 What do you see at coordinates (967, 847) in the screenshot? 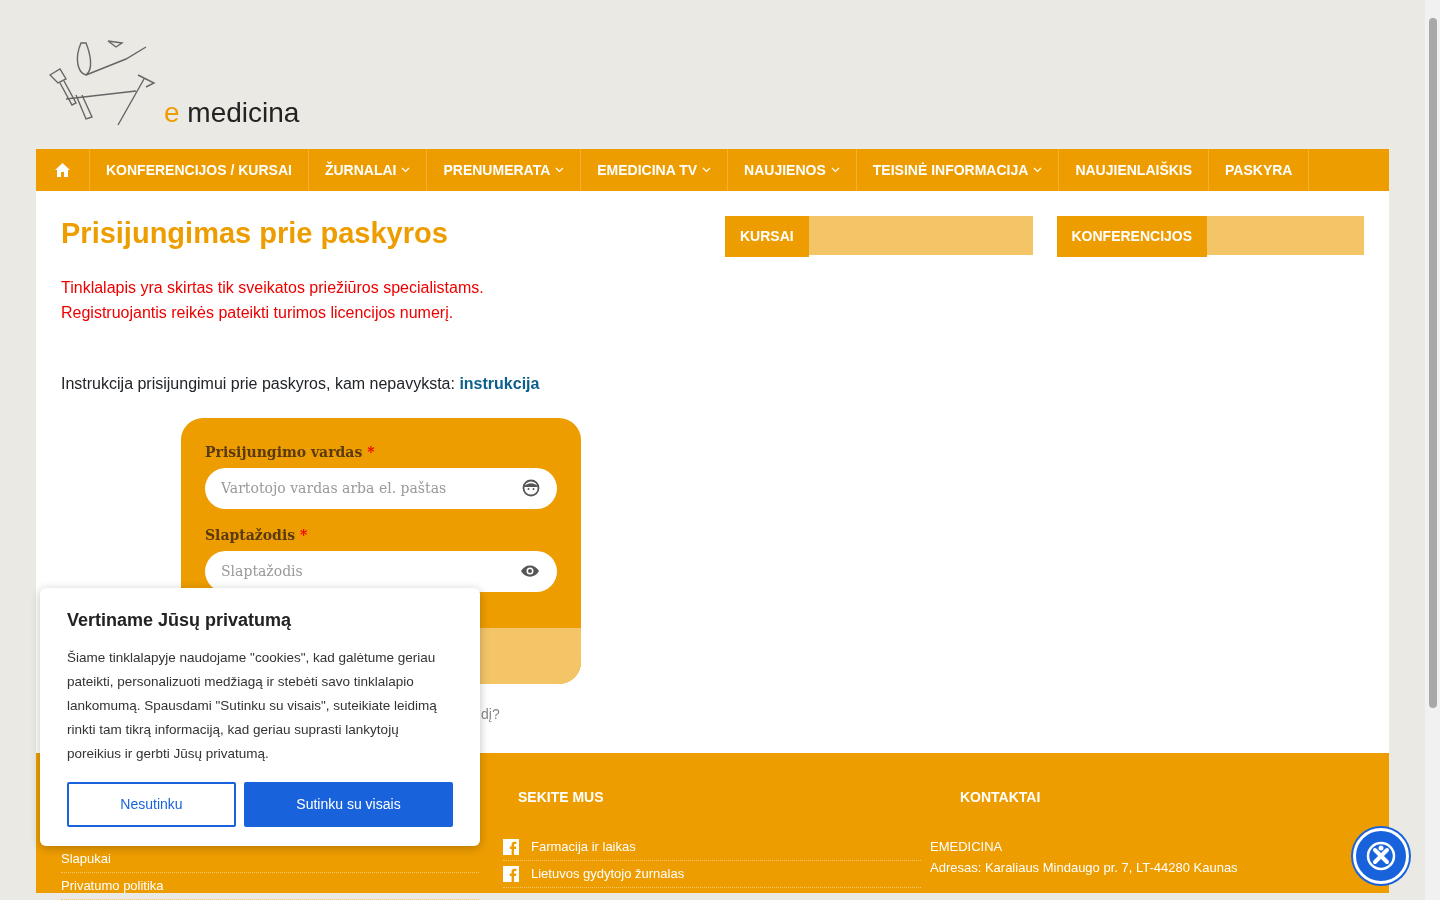
I see `contact-text: EMEDICINA` at bounding box center [967, 847].